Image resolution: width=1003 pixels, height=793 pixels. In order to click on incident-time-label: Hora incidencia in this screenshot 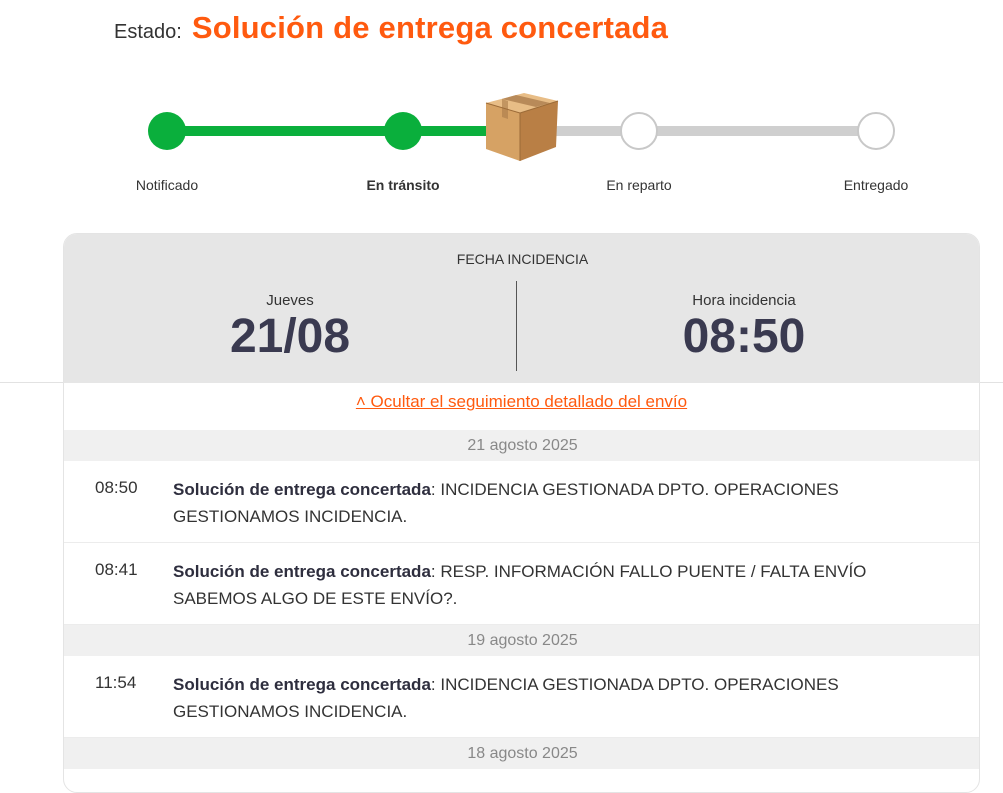, I will do `click(744, 300)`.